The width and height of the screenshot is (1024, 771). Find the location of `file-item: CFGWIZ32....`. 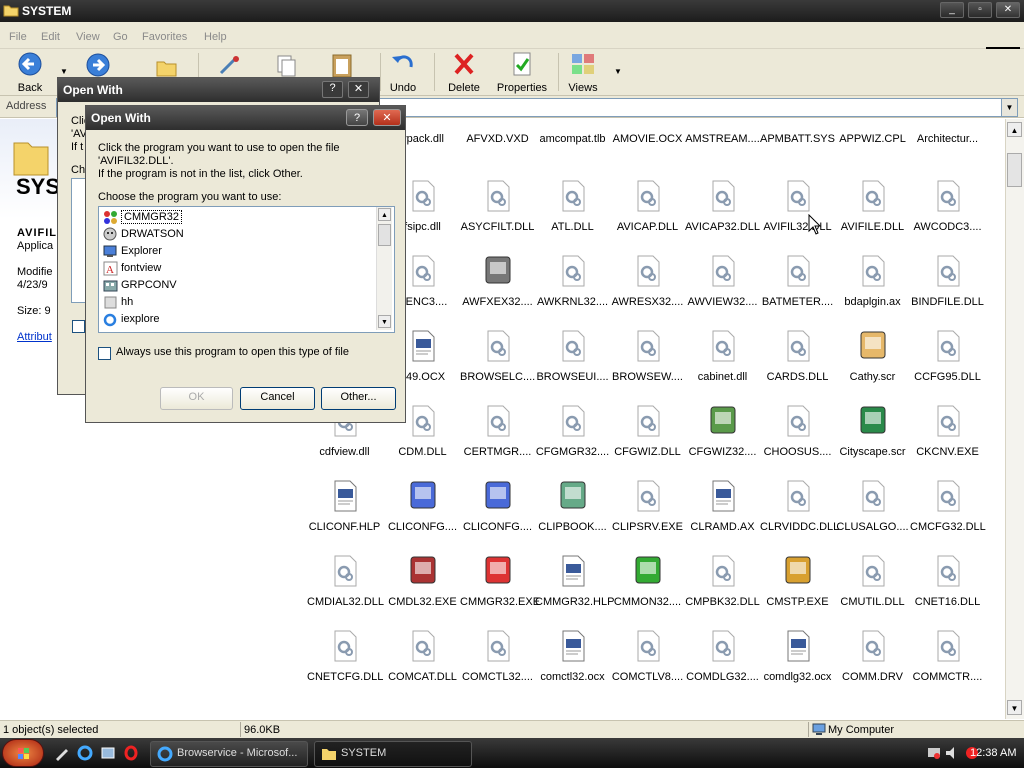

file-item: CFGWIZ32.... is located at coordinates (722, 431).